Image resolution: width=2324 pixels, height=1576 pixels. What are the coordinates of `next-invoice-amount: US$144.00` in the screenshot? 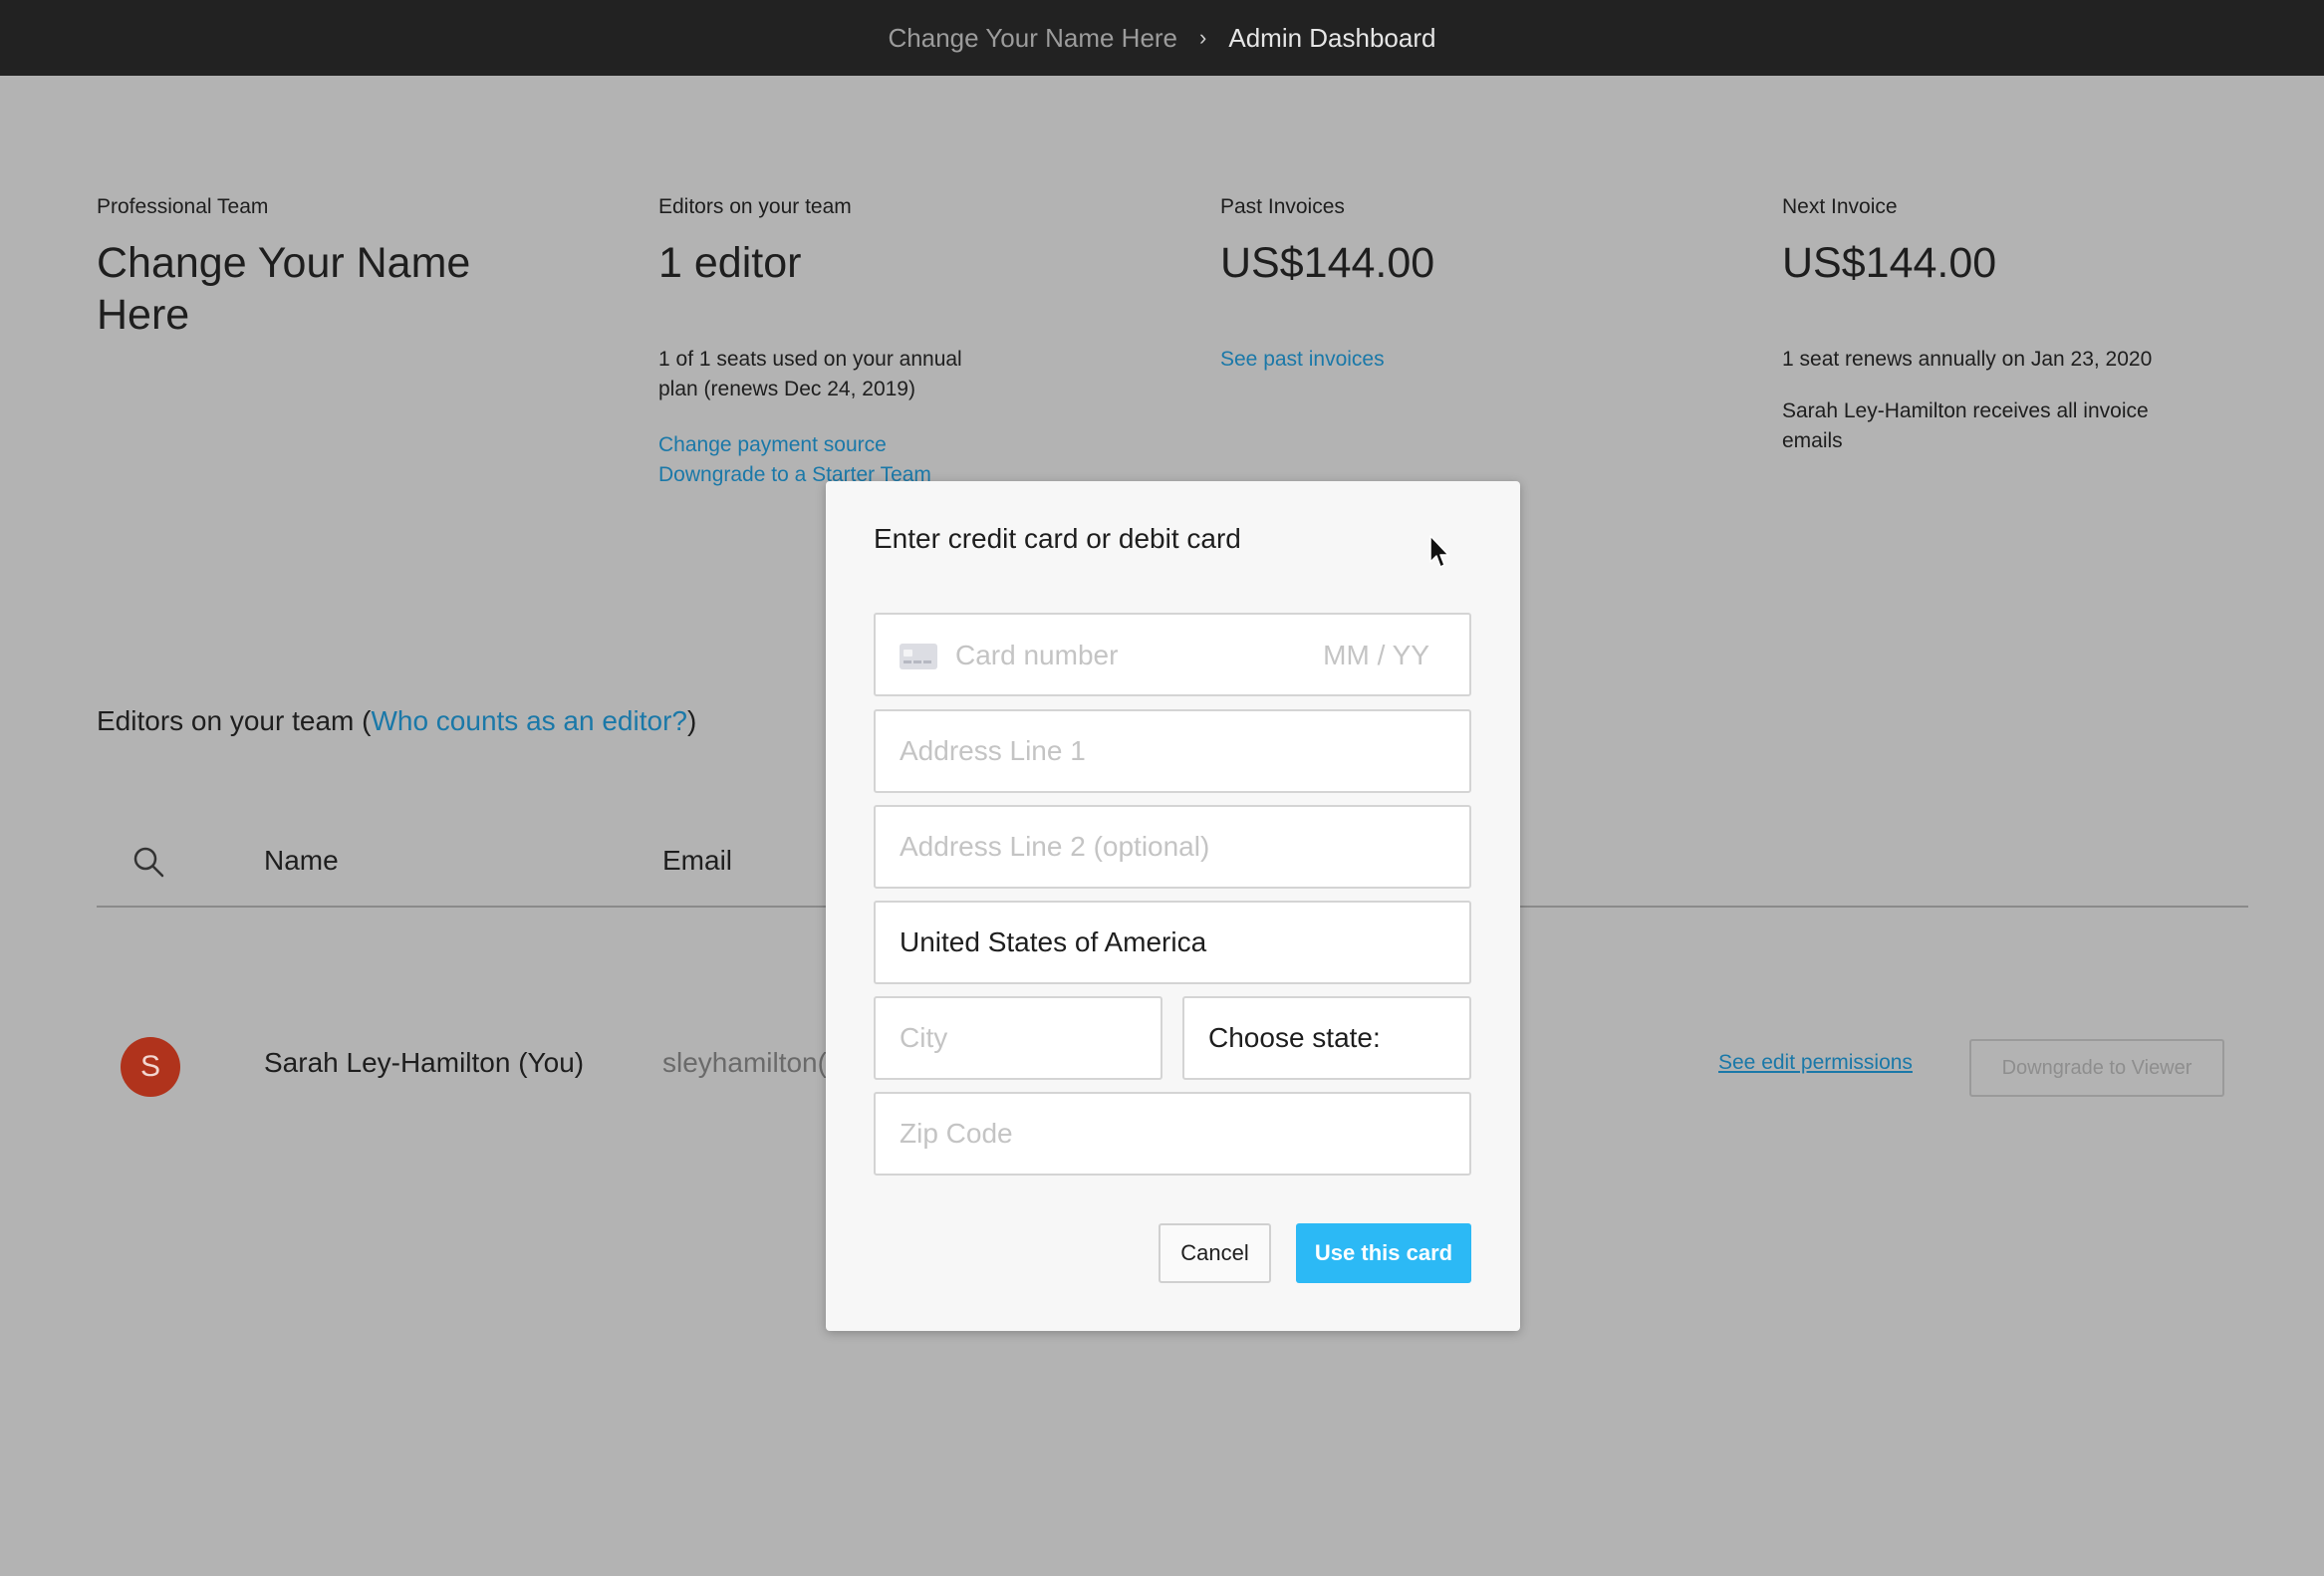 It's located at (1890, 263).